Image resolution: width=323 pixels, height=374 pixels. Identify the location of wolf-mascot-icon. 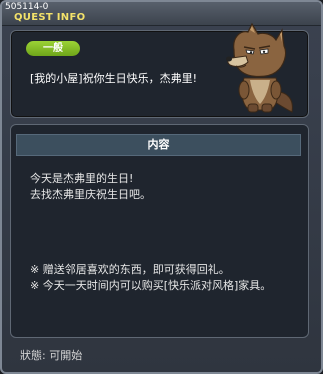
(259, 67).